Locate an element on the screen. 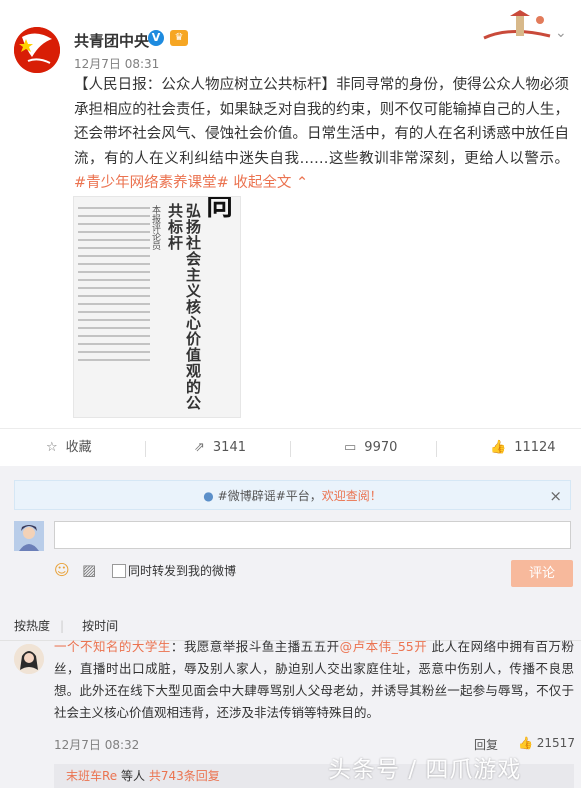 The width and height of the screenshot is (581, 788). decoration-icon is located at coordinates (517, 25).